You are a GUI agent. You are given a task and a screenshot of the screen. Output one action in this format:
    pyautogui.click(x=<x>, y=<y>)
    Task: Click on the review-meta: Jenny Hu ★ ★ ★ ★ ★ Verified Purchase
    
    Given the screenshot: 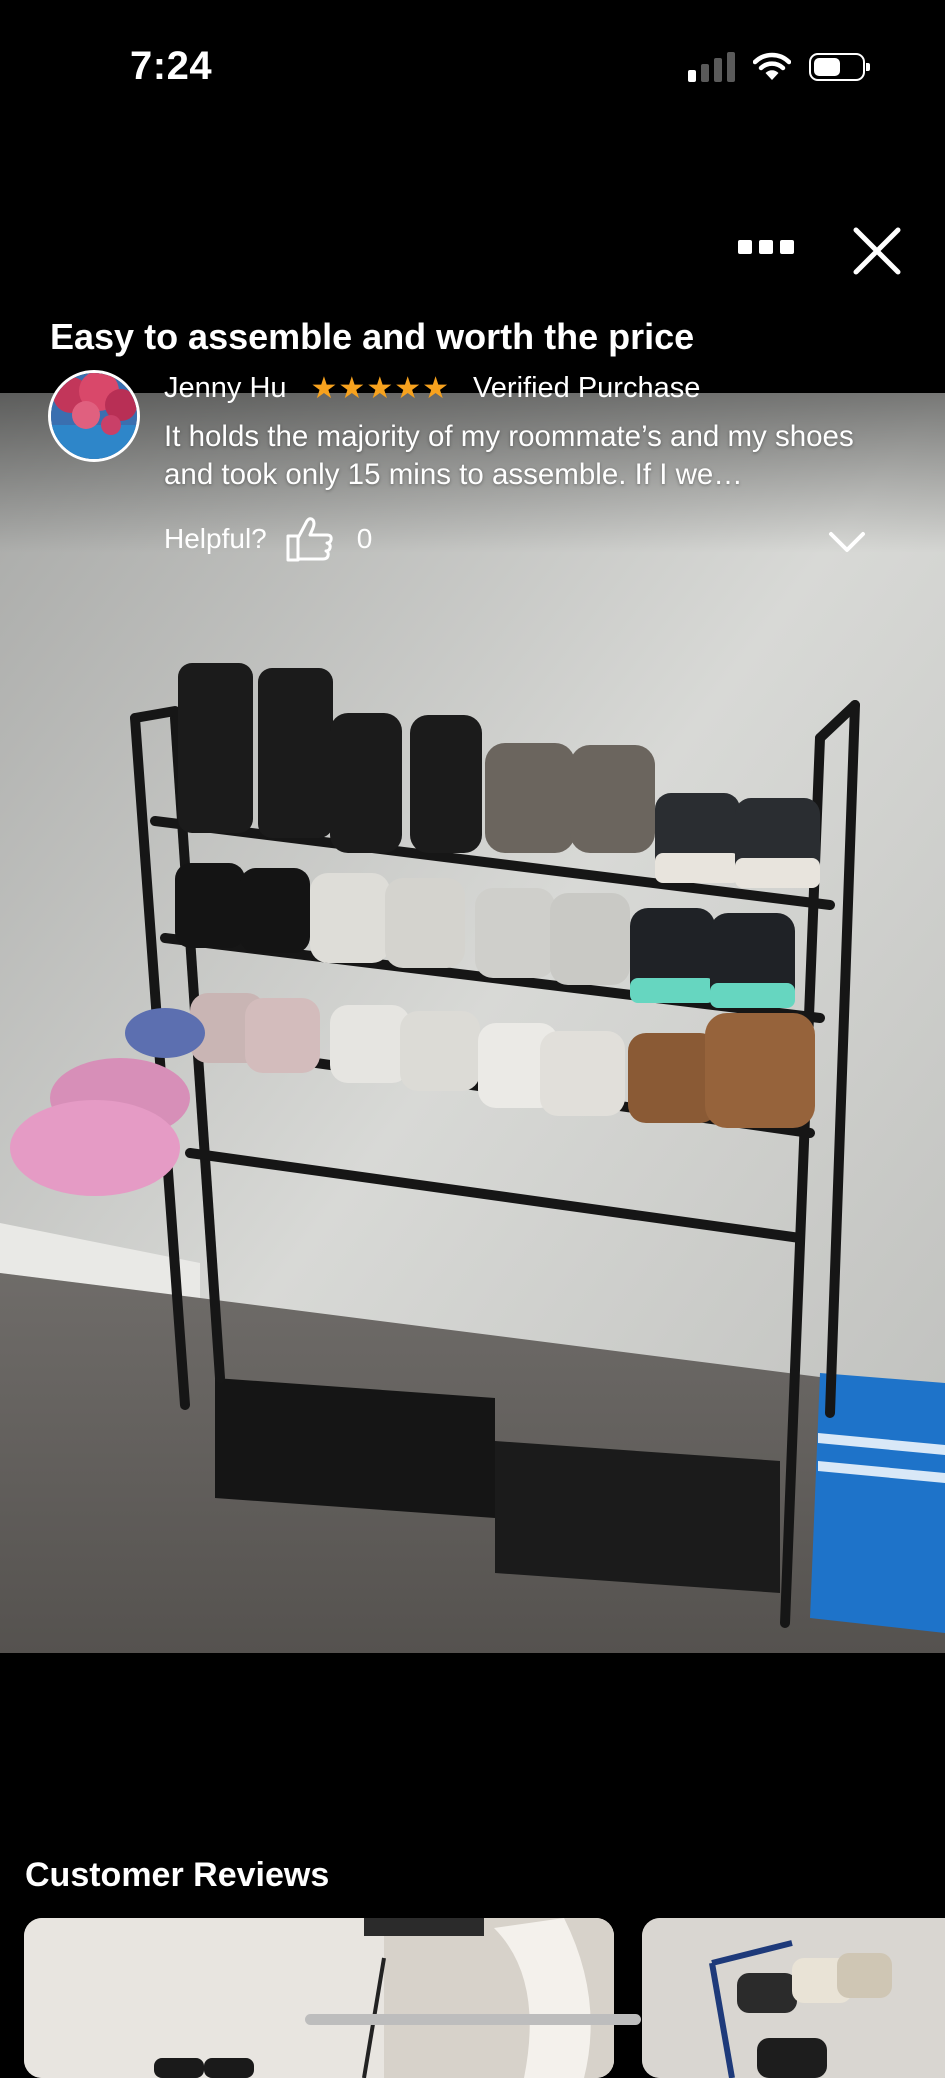 What is the action you would take?
    pyautogui.click(x=432, y=388)
    